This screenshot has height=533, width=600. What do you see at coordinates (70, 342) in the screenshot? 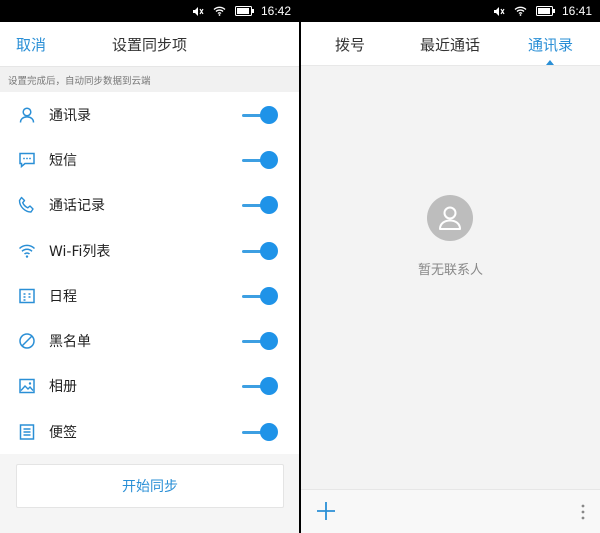
I see `sync-item-label: 黑名单` at bounding box center [70, 342].